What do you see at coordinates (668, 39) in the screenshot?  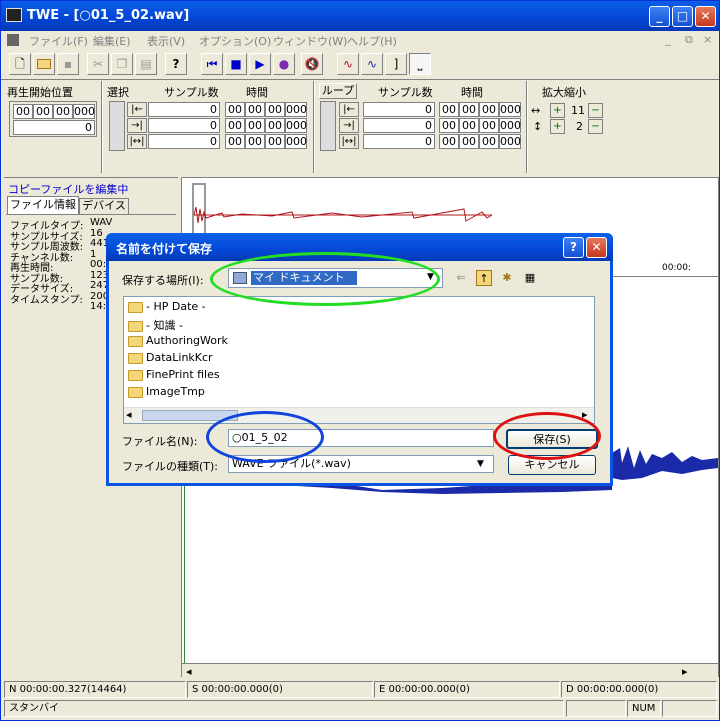 I see `child-minimize-icon: _` at bounding box center [668, 39].